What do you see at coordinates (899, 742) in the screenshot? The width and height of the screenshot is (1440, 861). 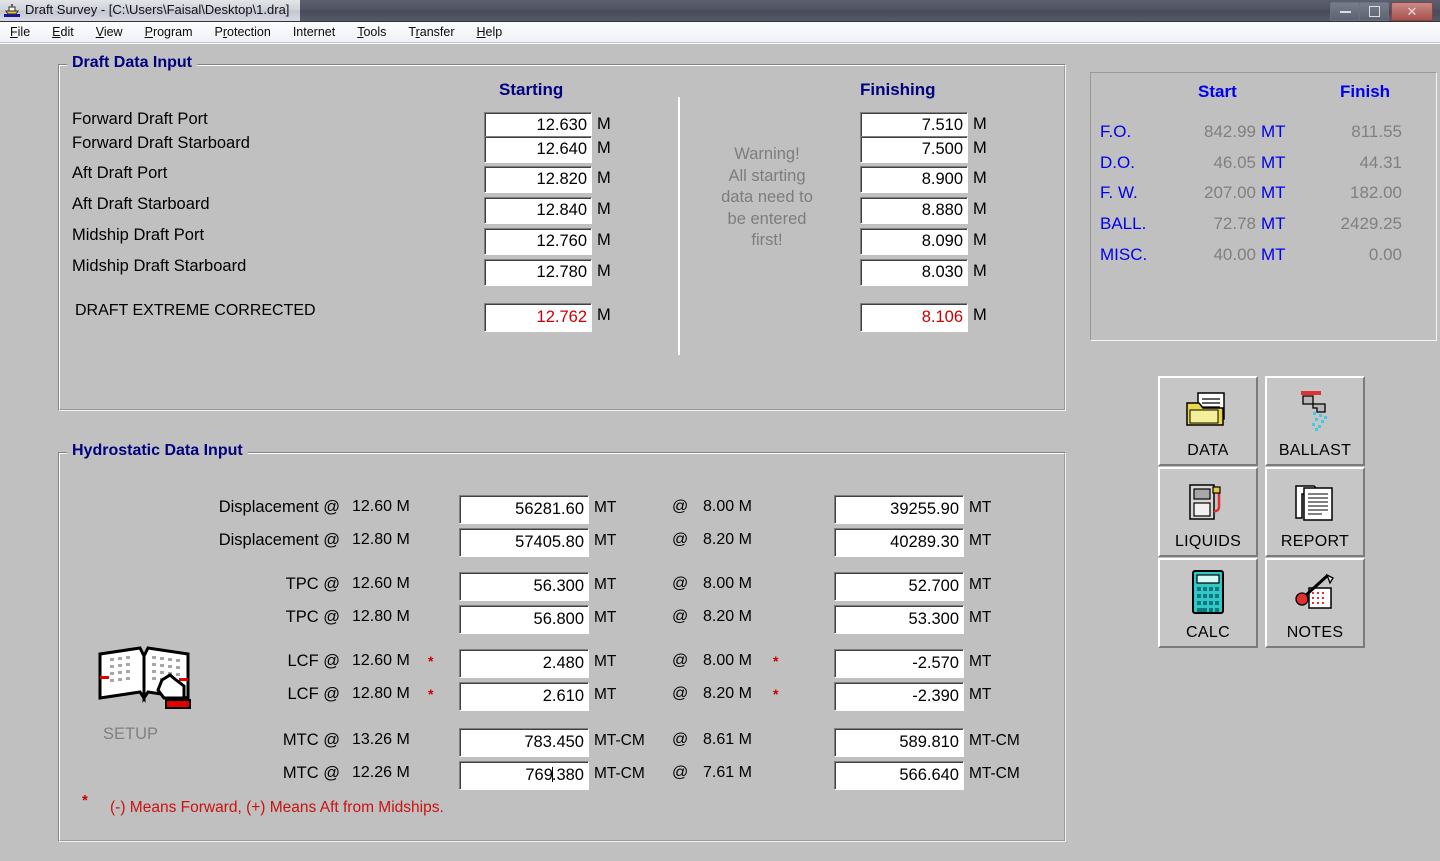 I see `hydro-right-input-6: 589.810` at bounding box center [899, 742].